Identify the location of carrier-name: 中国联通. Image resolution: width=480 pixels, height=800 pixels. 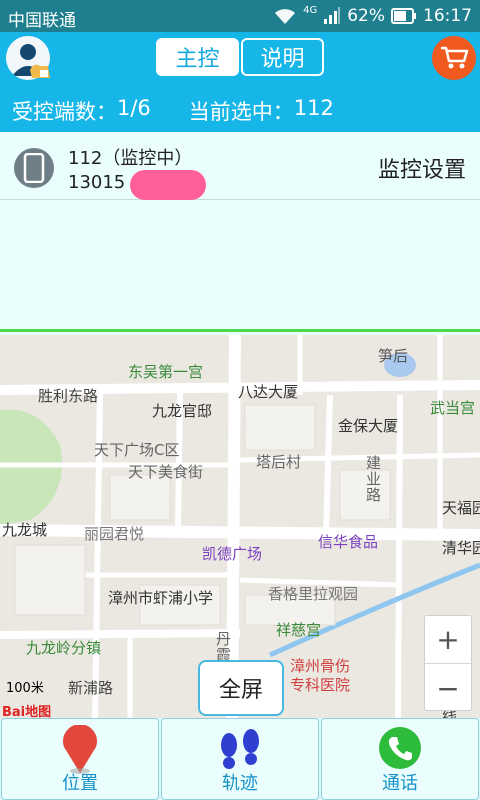
(42, 21).